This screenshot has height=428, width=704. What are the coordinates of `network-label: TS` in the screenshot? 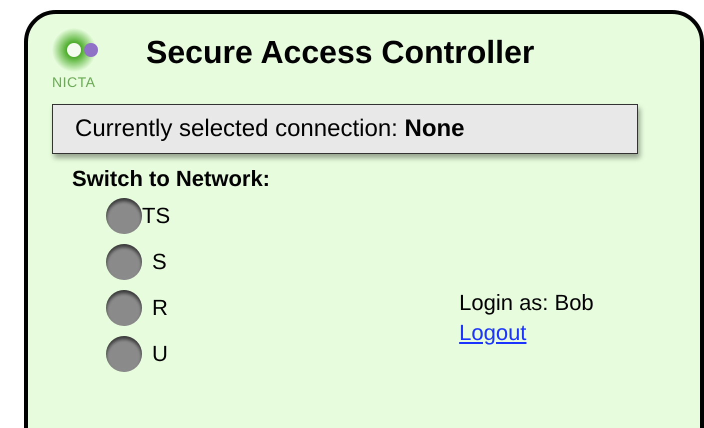 It's located at (156, 216).